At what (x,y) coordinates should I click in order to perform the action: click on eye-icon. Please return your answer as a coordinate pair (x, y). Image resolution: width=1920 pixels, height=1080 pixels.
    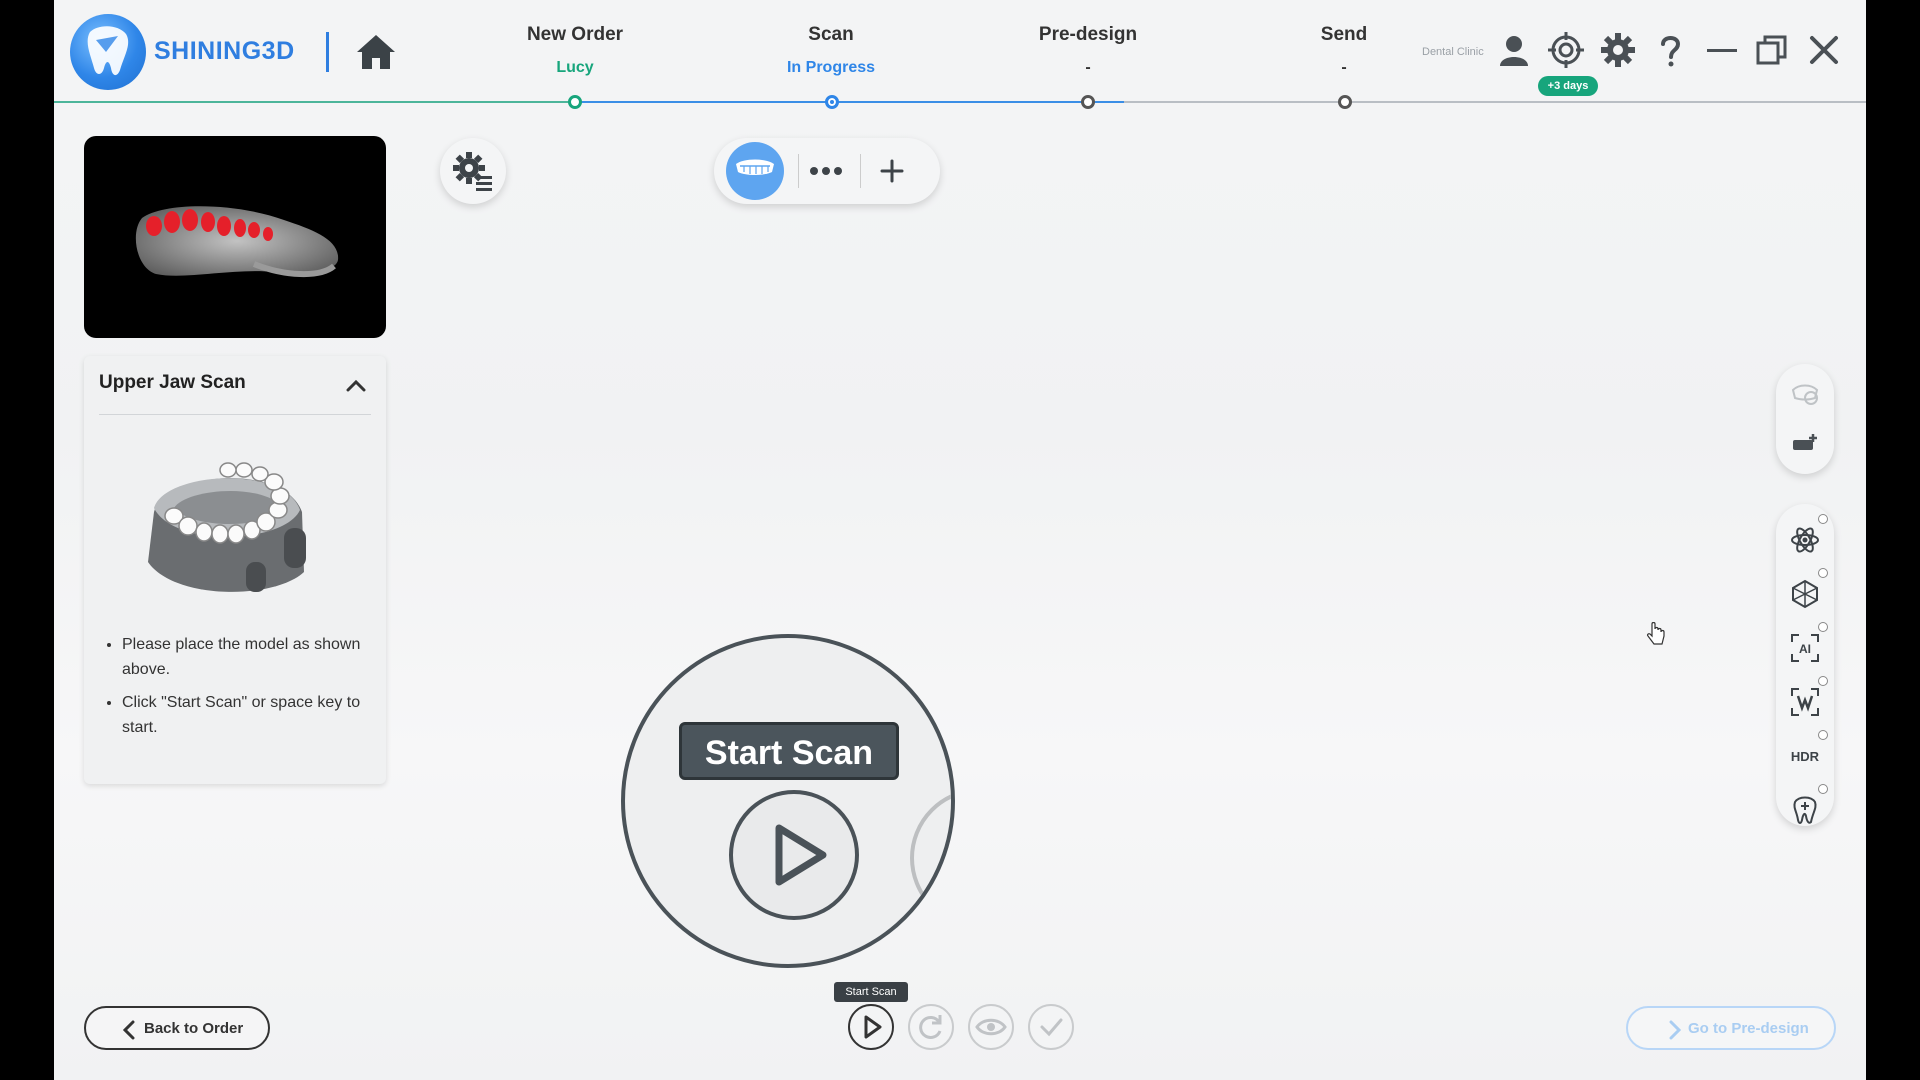
    Looking at the image, I should click on (991, 1027).